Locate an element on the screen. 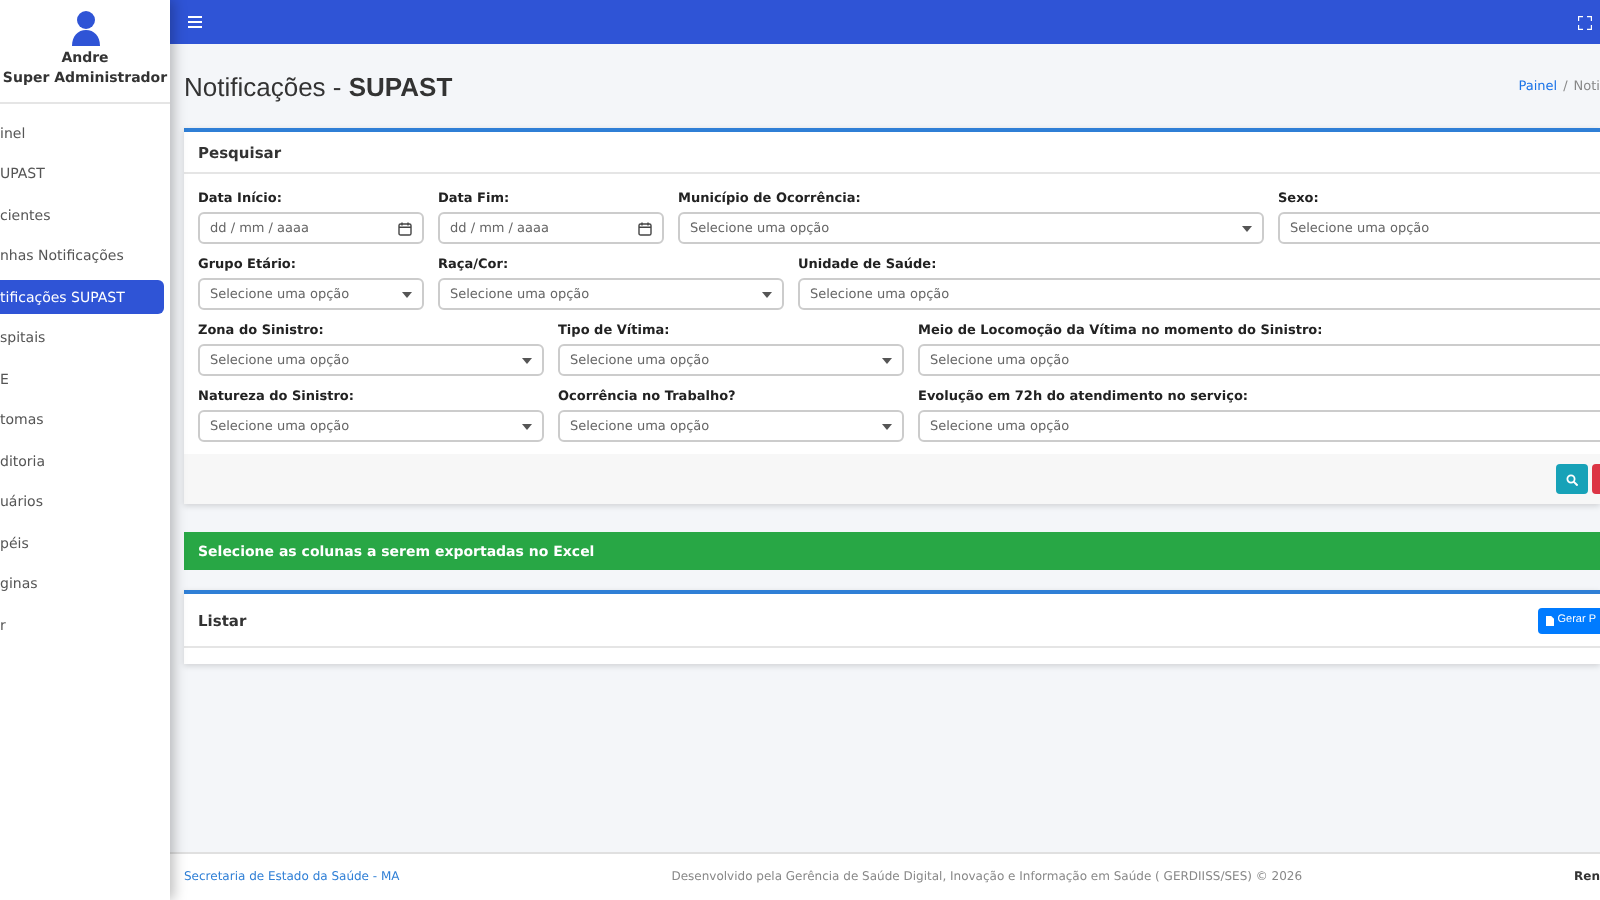 The height and width of the screenshot is (900, 1600). search-button is located at coordinates (1572, 479).